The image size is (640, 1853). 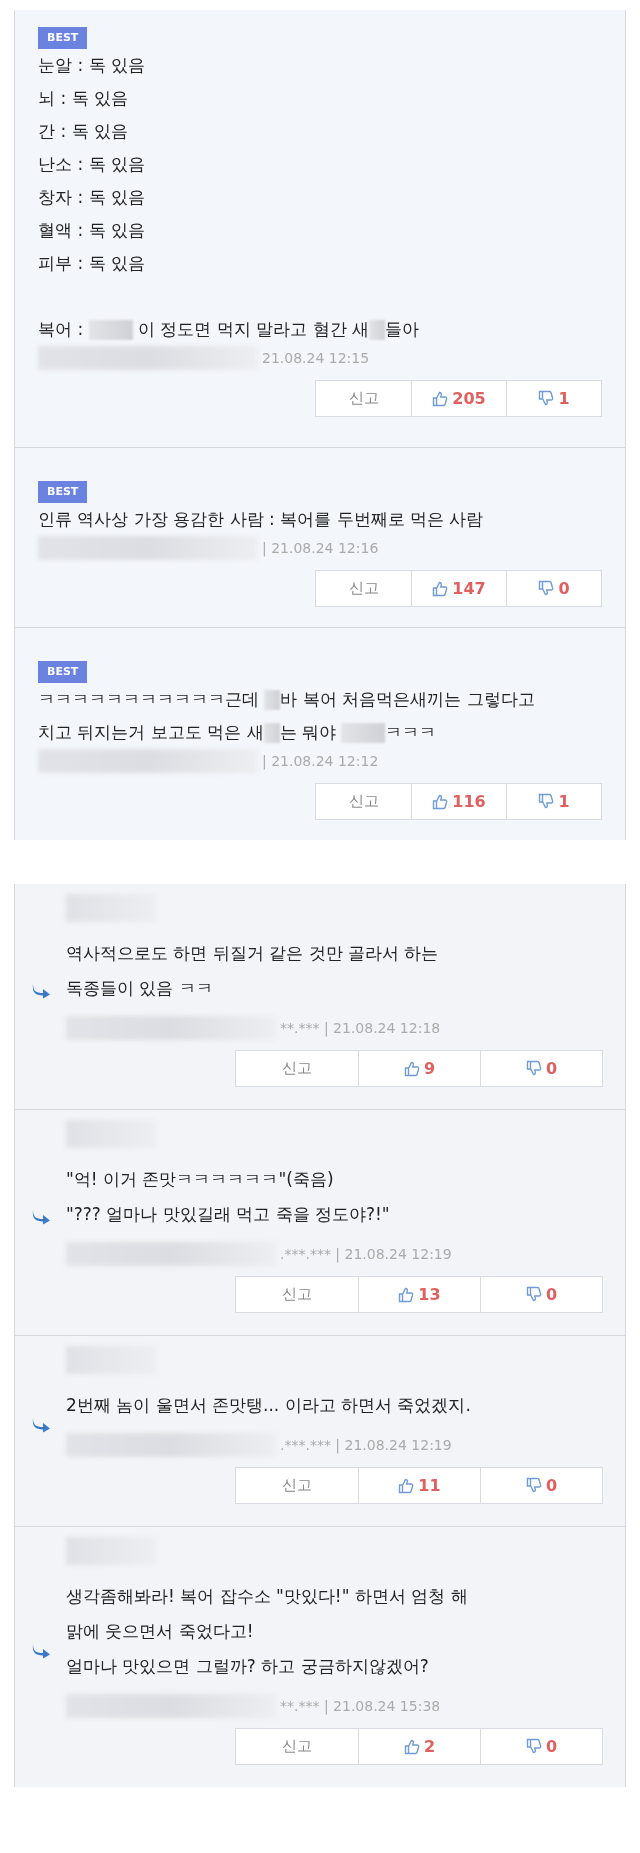 What do you see at coordinates (419, 1294) in the screenshot?
I see `like-button: 13` at bounding box center [419, 1294].